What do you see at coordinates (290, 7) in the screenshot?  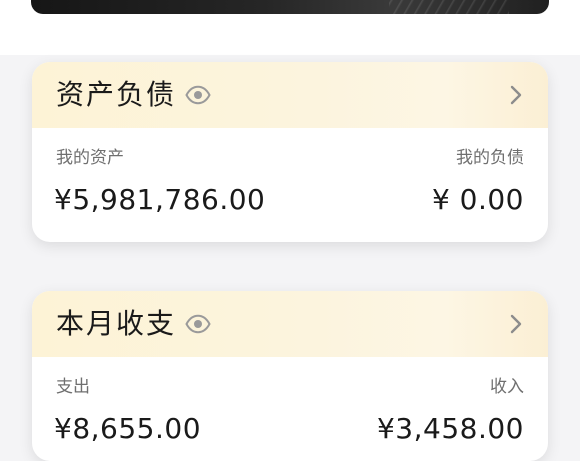 I see `dark-banner-card-edge` at bounding box center [290, 7].